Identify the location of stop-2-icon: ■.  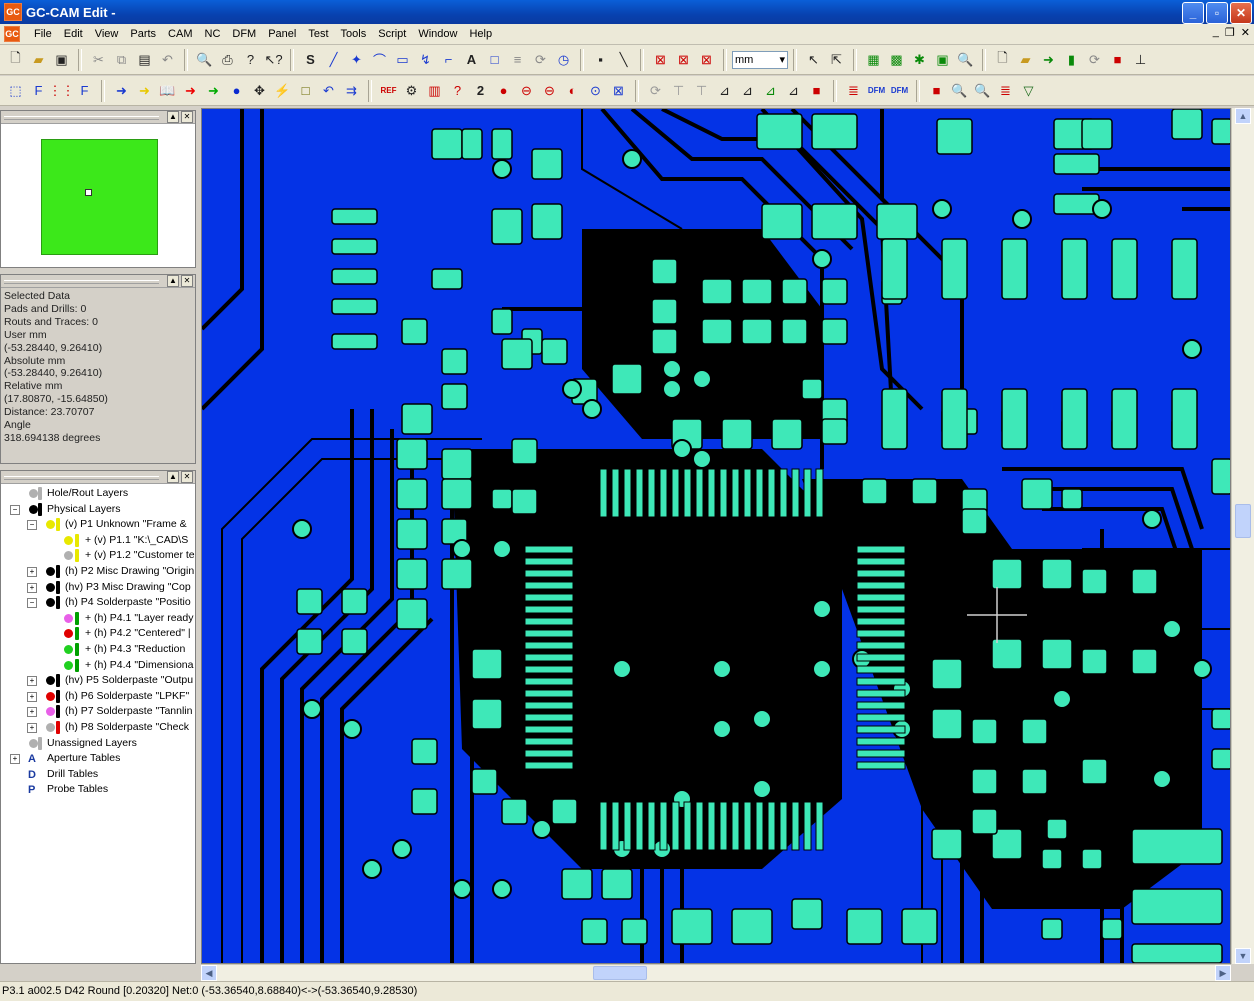
(936, 91).